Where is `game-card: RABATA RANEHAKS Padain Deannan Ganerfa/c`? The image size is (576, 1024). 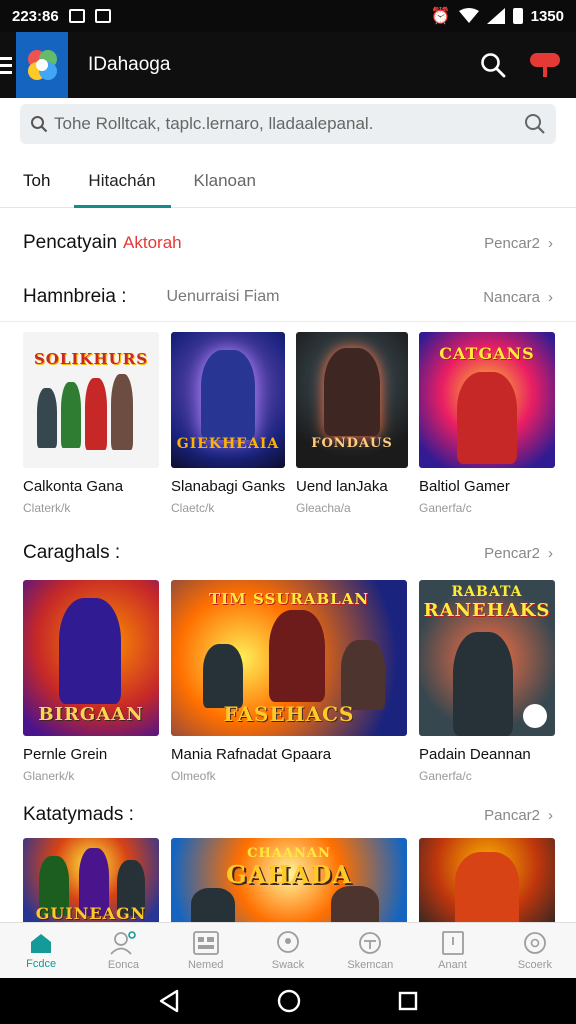 game-card: RABATA RANEHAKS Padain Deannan Ganerfa/c is located at coordinates (487, 681).